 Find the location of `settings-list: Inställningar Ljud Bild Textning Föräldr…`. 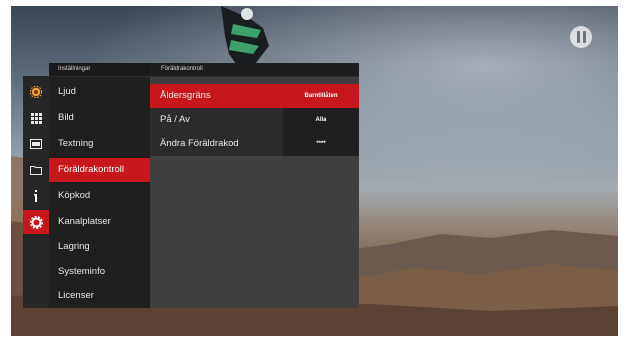

settings-list: Inställningar Ljud Bild Textning Föräldr… is located at coordinates (99, 185).